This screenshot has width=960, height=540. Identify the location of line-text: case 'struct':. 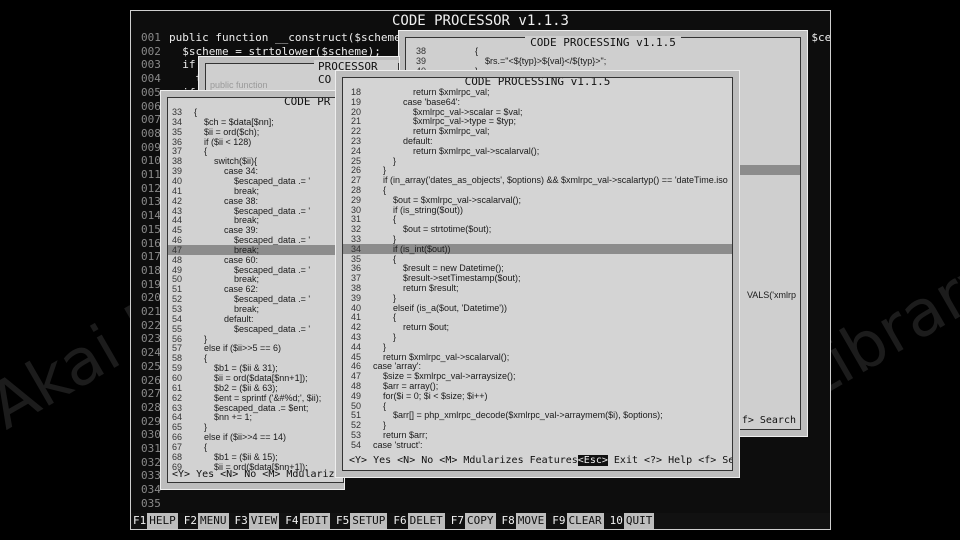
(398, 444).